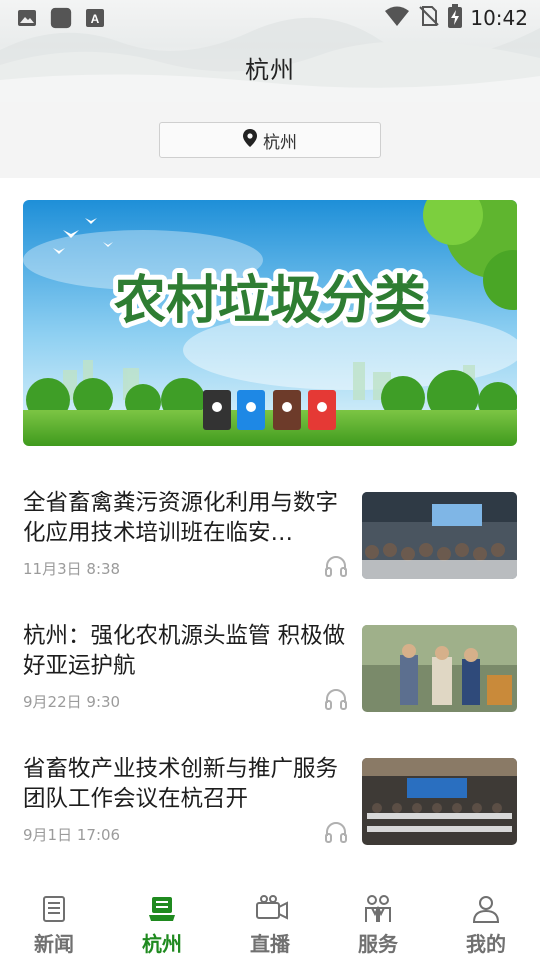 The image size is (540, 960). I want to click on tab-news: 新闻, so click(54, 922).